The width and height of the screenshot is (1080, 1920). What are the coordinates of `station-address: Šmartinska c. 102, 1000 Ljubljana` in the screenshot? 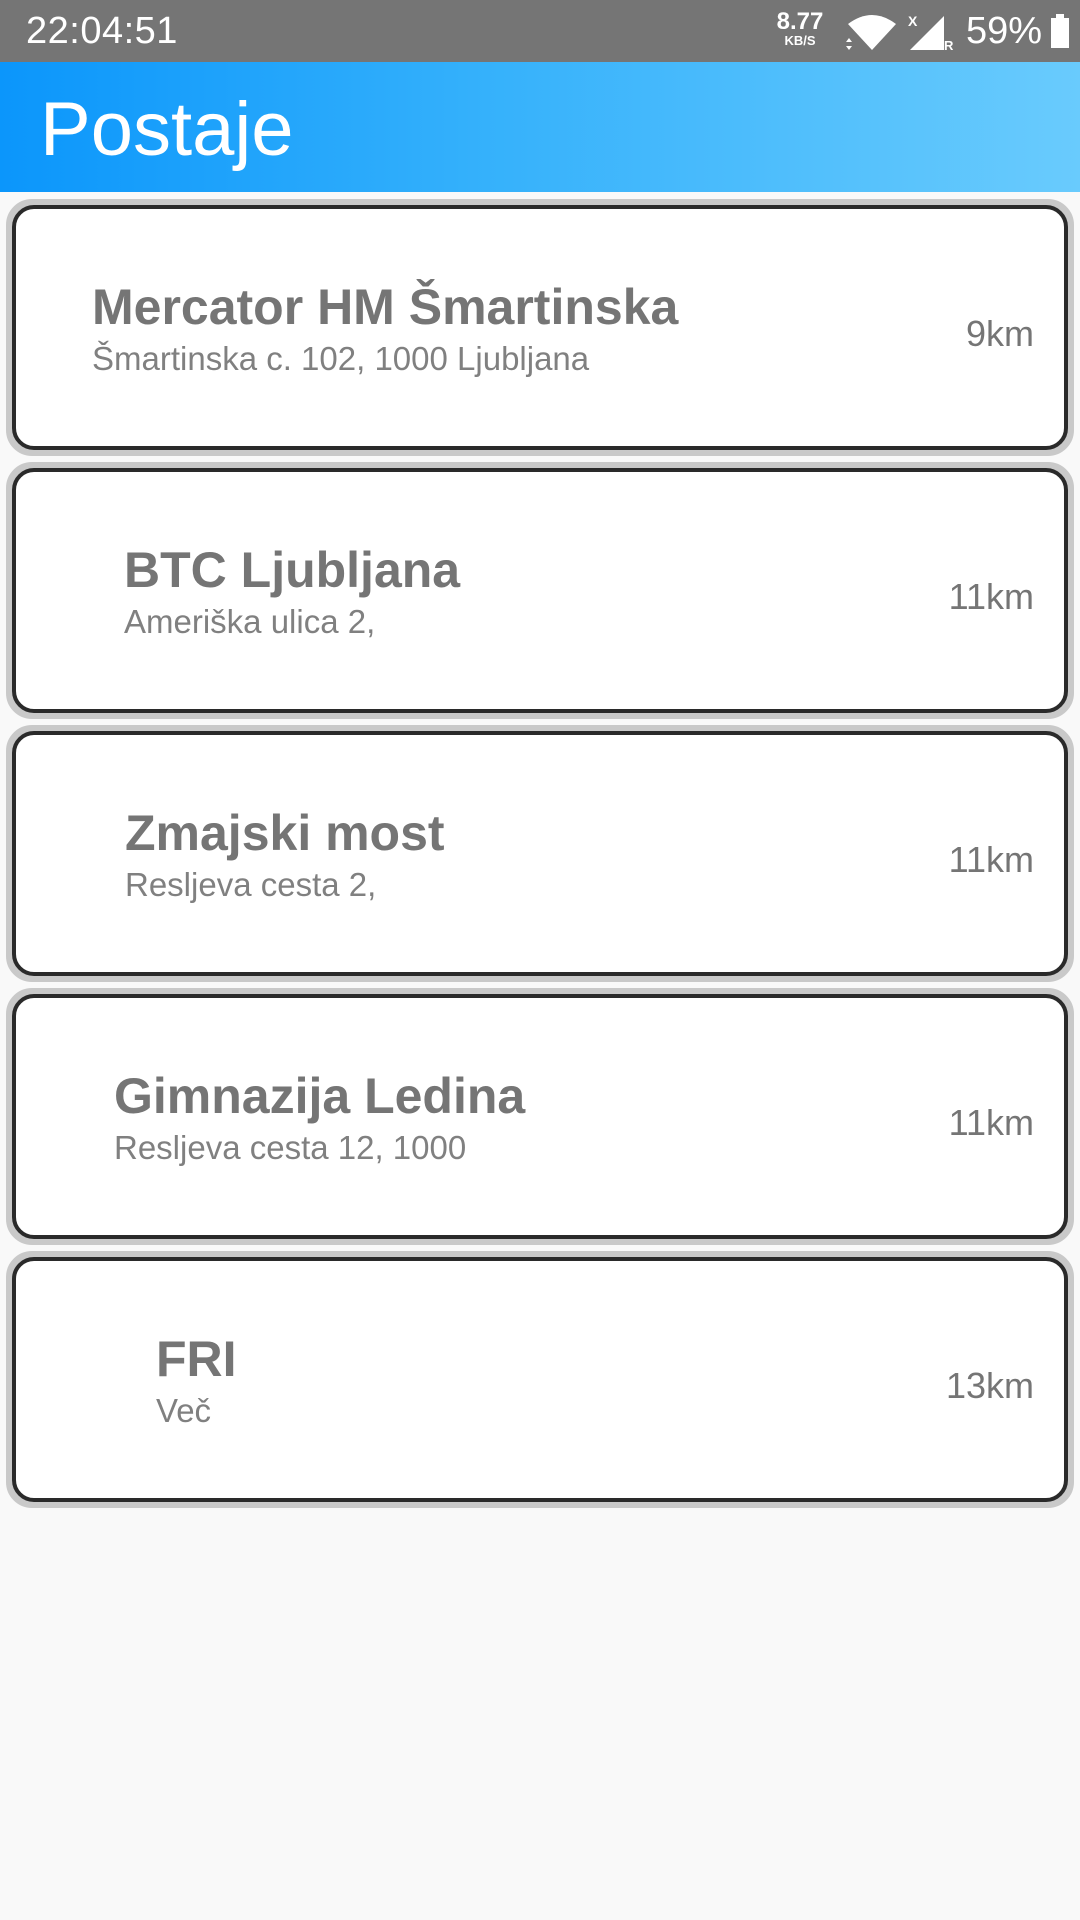 It's located at (341, 358).